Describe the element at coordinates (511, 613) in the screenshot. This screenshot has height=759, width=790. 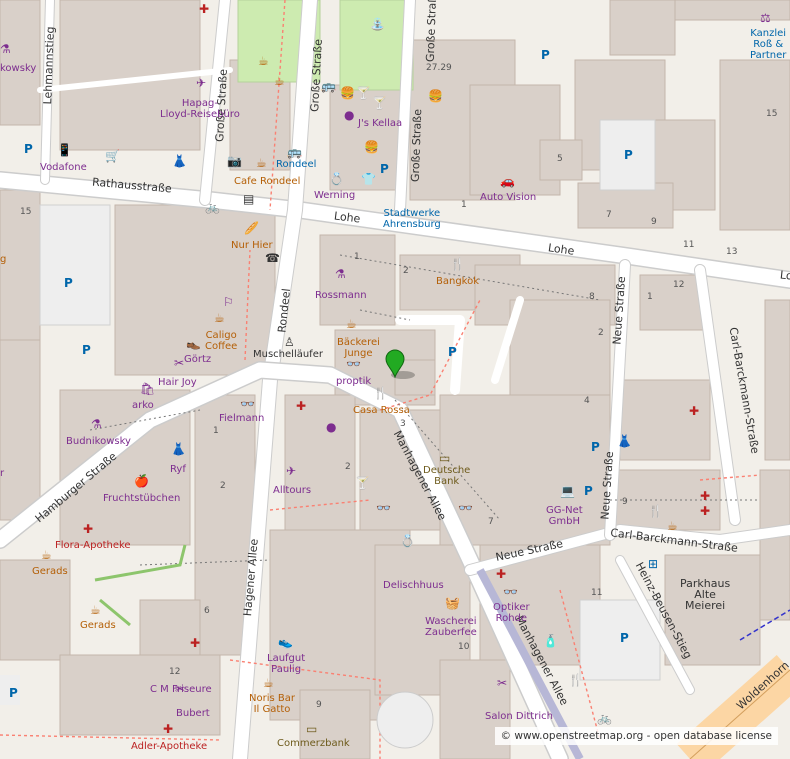
I see `poi-label: Optiker Rohde` at that location.